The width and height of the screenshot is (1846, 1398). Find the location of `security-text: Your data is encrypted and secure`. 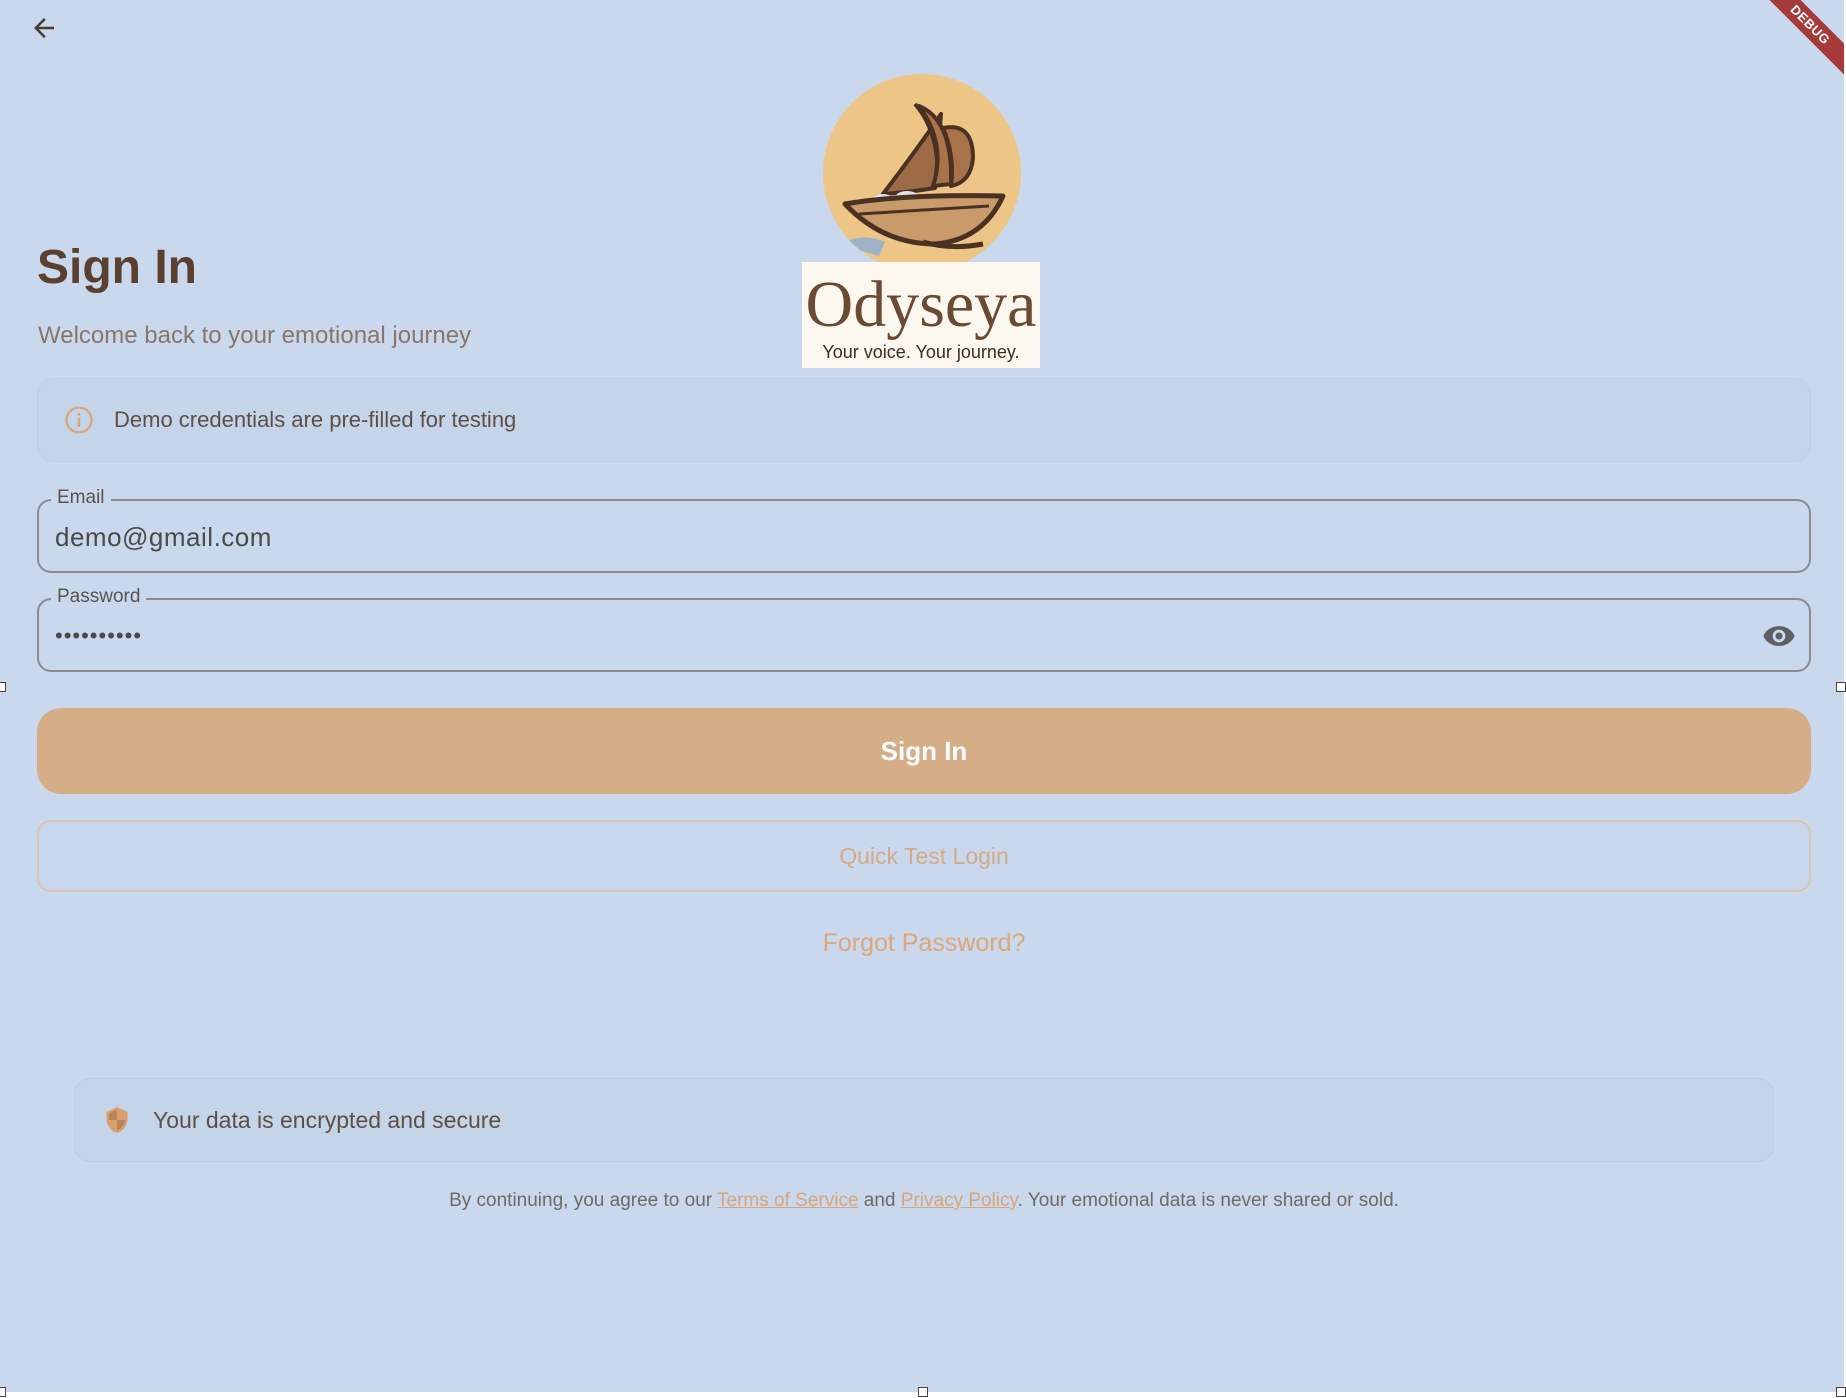

security-text: Your data is encrypted and secure is located at coordinates (327, 1119).